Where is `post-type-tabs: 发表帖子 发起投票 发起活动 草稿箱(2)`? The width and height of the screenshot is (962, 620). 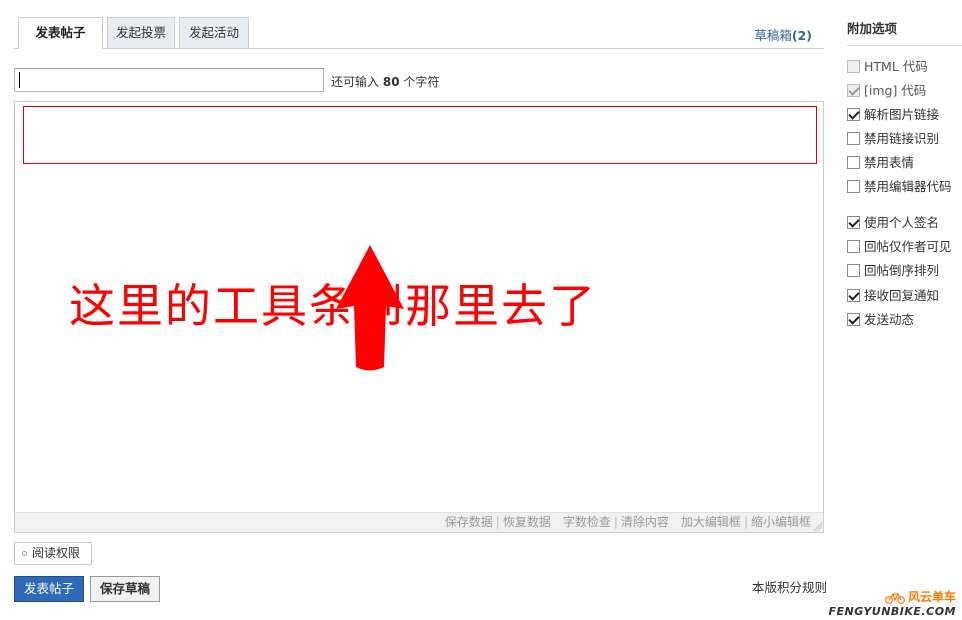
post-type-tabs: 发表帖子 发起投票 发起活动 草稿箱(2) is located at coordinates (419, 33).